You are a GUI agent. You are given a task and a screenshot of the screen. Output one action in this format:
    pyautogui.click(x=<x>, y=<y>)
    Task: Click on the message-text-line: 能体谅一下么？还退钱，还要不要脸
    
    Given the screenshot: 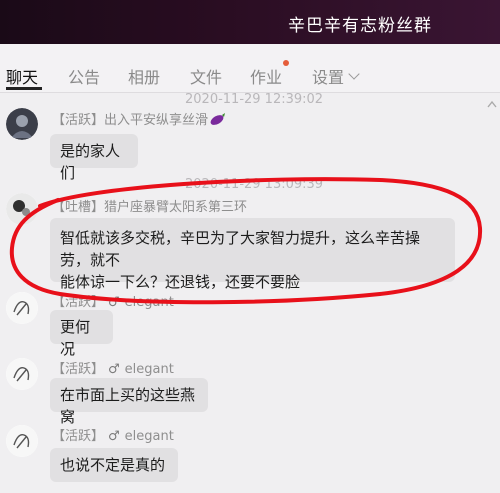 What is the action you would take?
    pyautogui.click(x=180, y=282)
    